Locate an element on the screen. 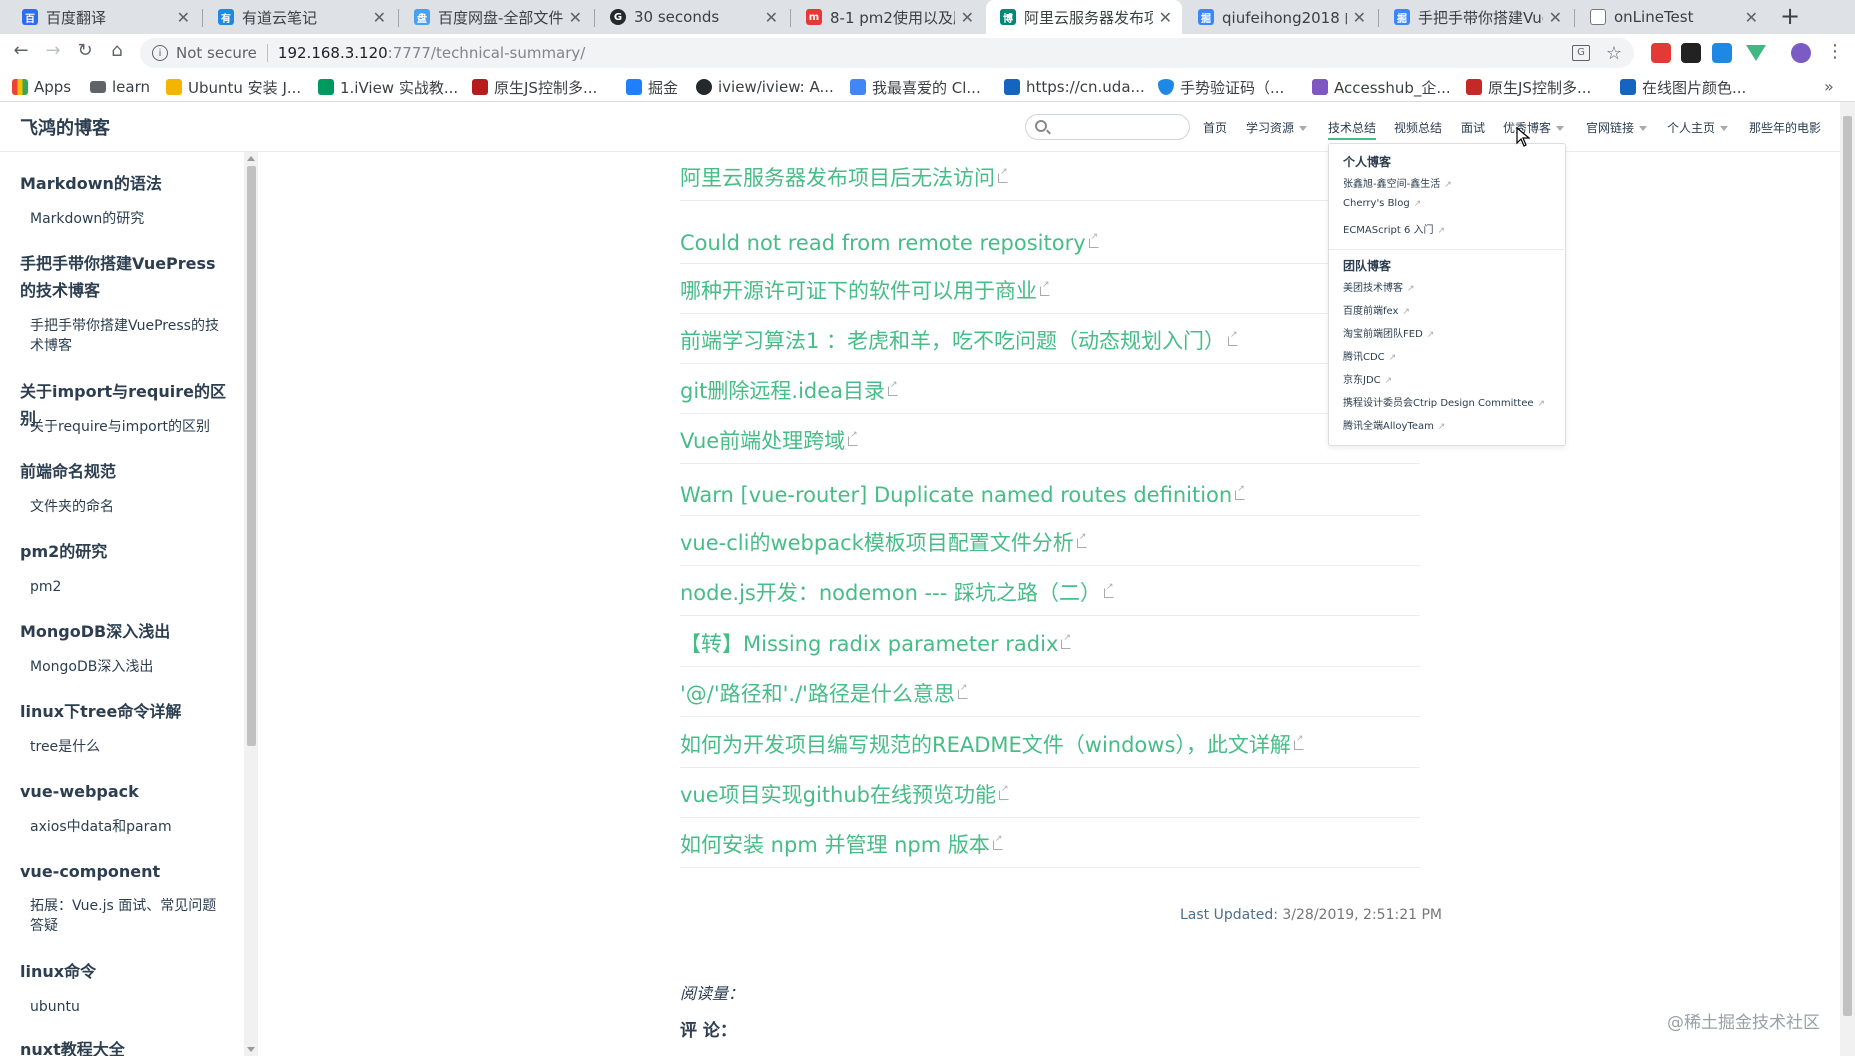 This screenshot has height=1056, width=1855. sidebar-item: 拓展：Vue.js 面试、常见问题答疑 is located at coordinates (130, 916).